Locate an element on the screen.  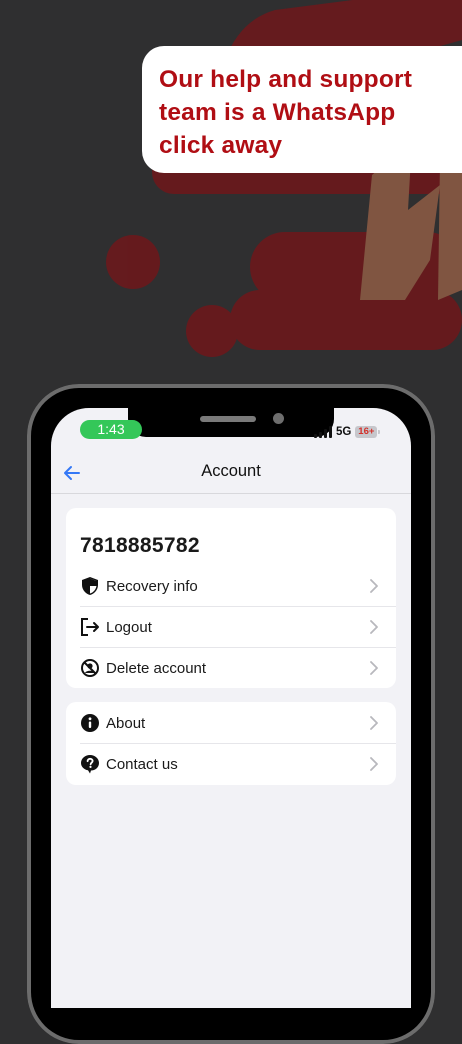
phone-speaker is located at coordinates (228, 419).